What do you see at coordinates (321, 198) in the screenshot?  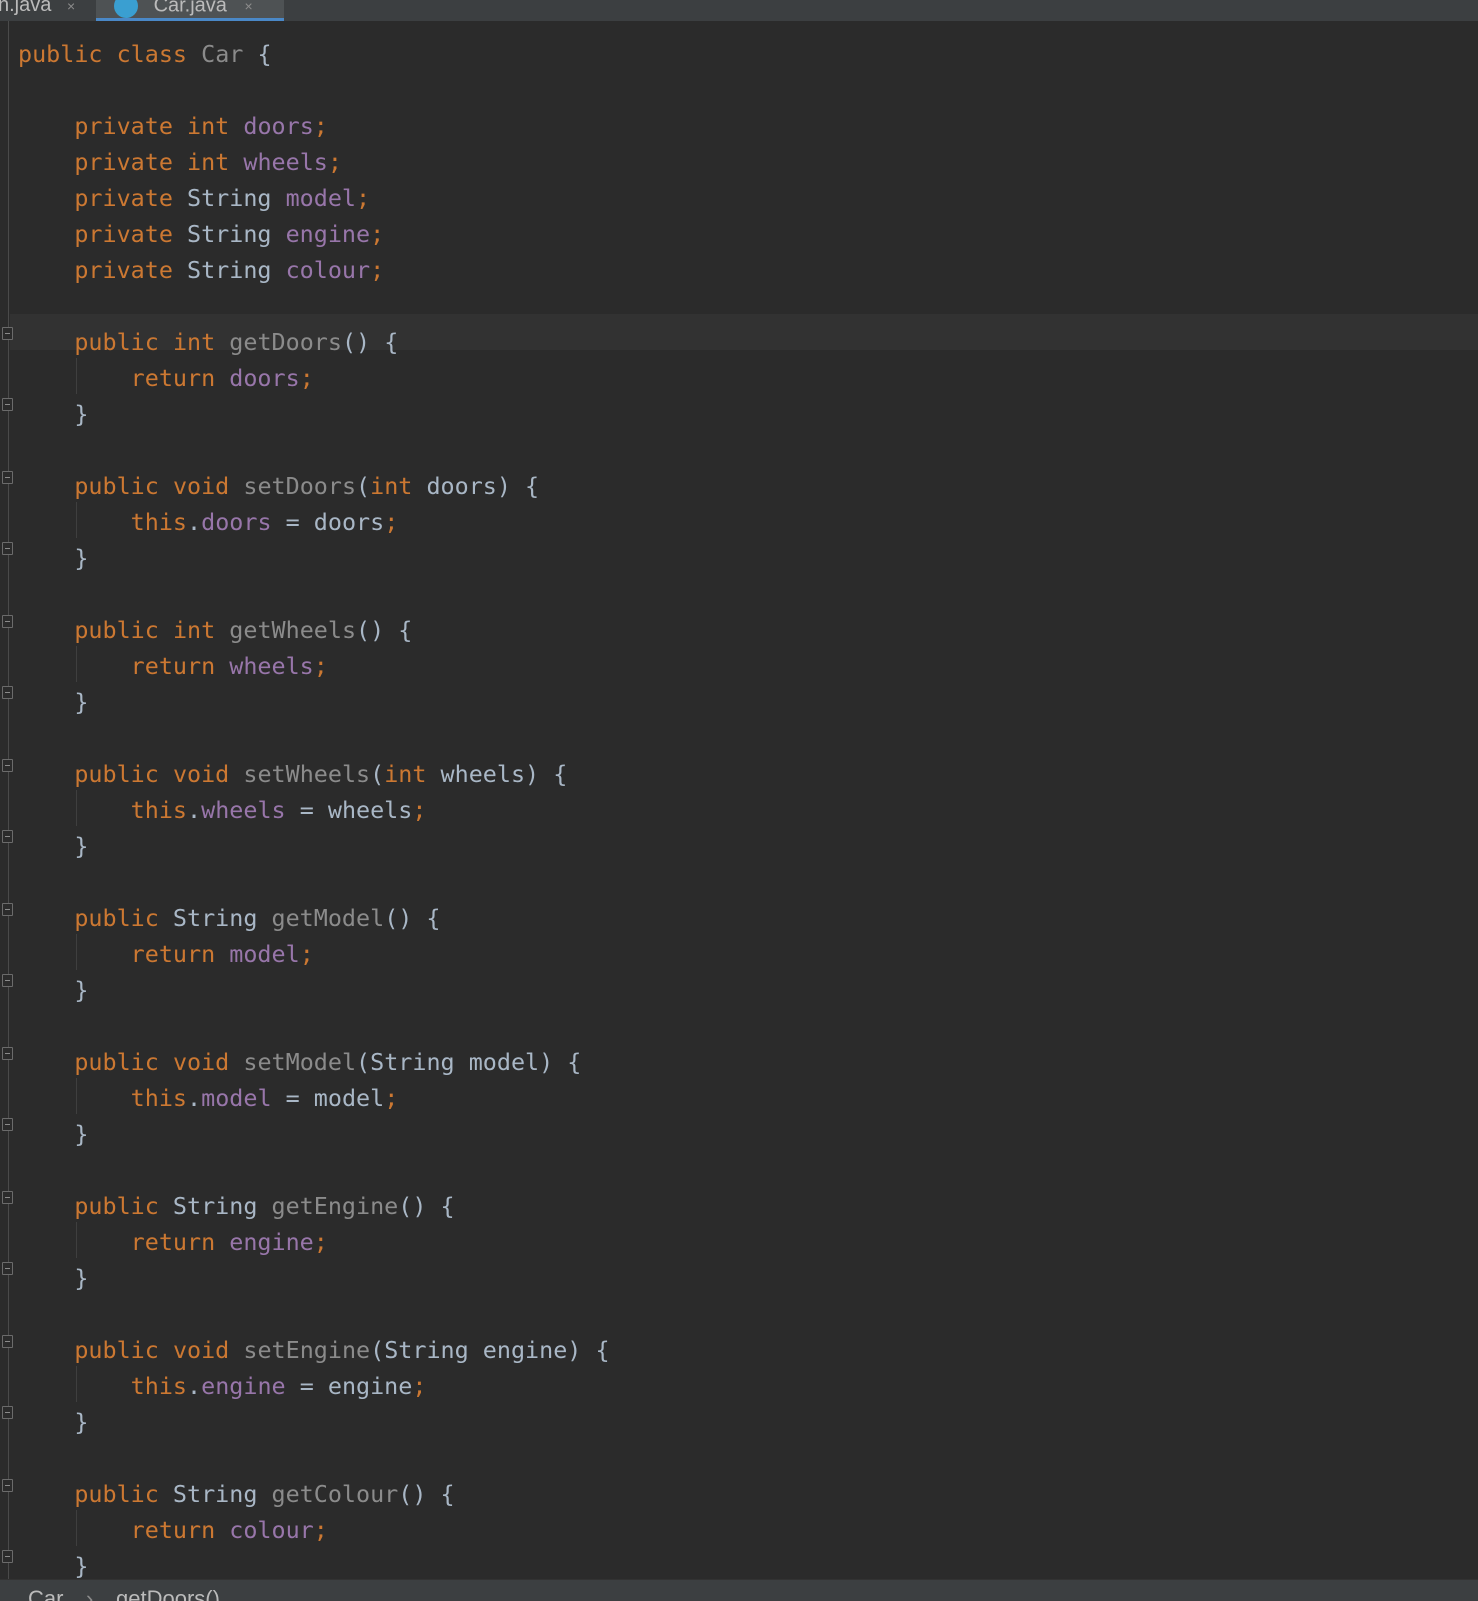 I see `code-token: model` at bounding box center [321, 198].